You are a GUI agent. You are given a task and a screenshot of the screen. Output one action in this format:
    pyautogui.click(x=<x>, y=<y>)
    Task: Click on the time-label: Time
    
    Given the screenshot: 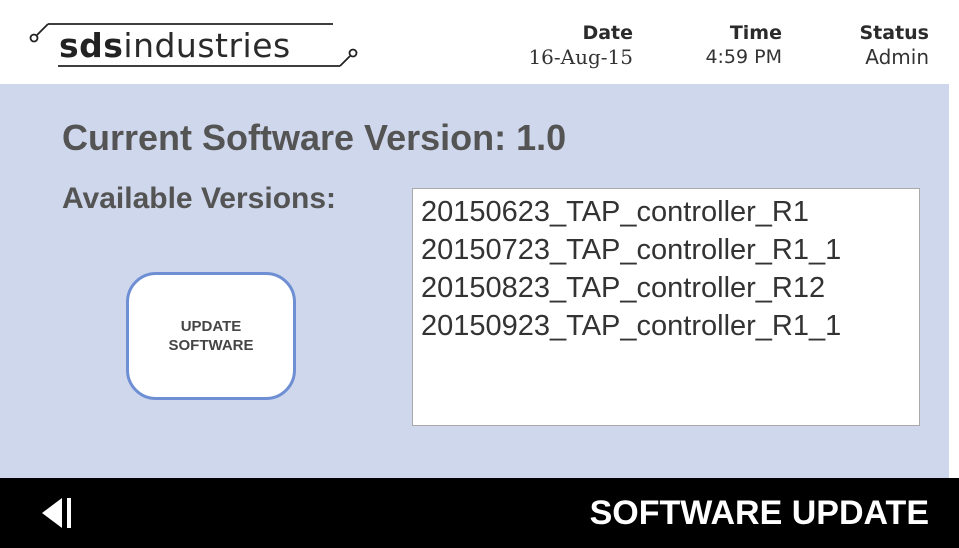 What is the action you would take?
    pyautogui.click(x=755, y=33)
    